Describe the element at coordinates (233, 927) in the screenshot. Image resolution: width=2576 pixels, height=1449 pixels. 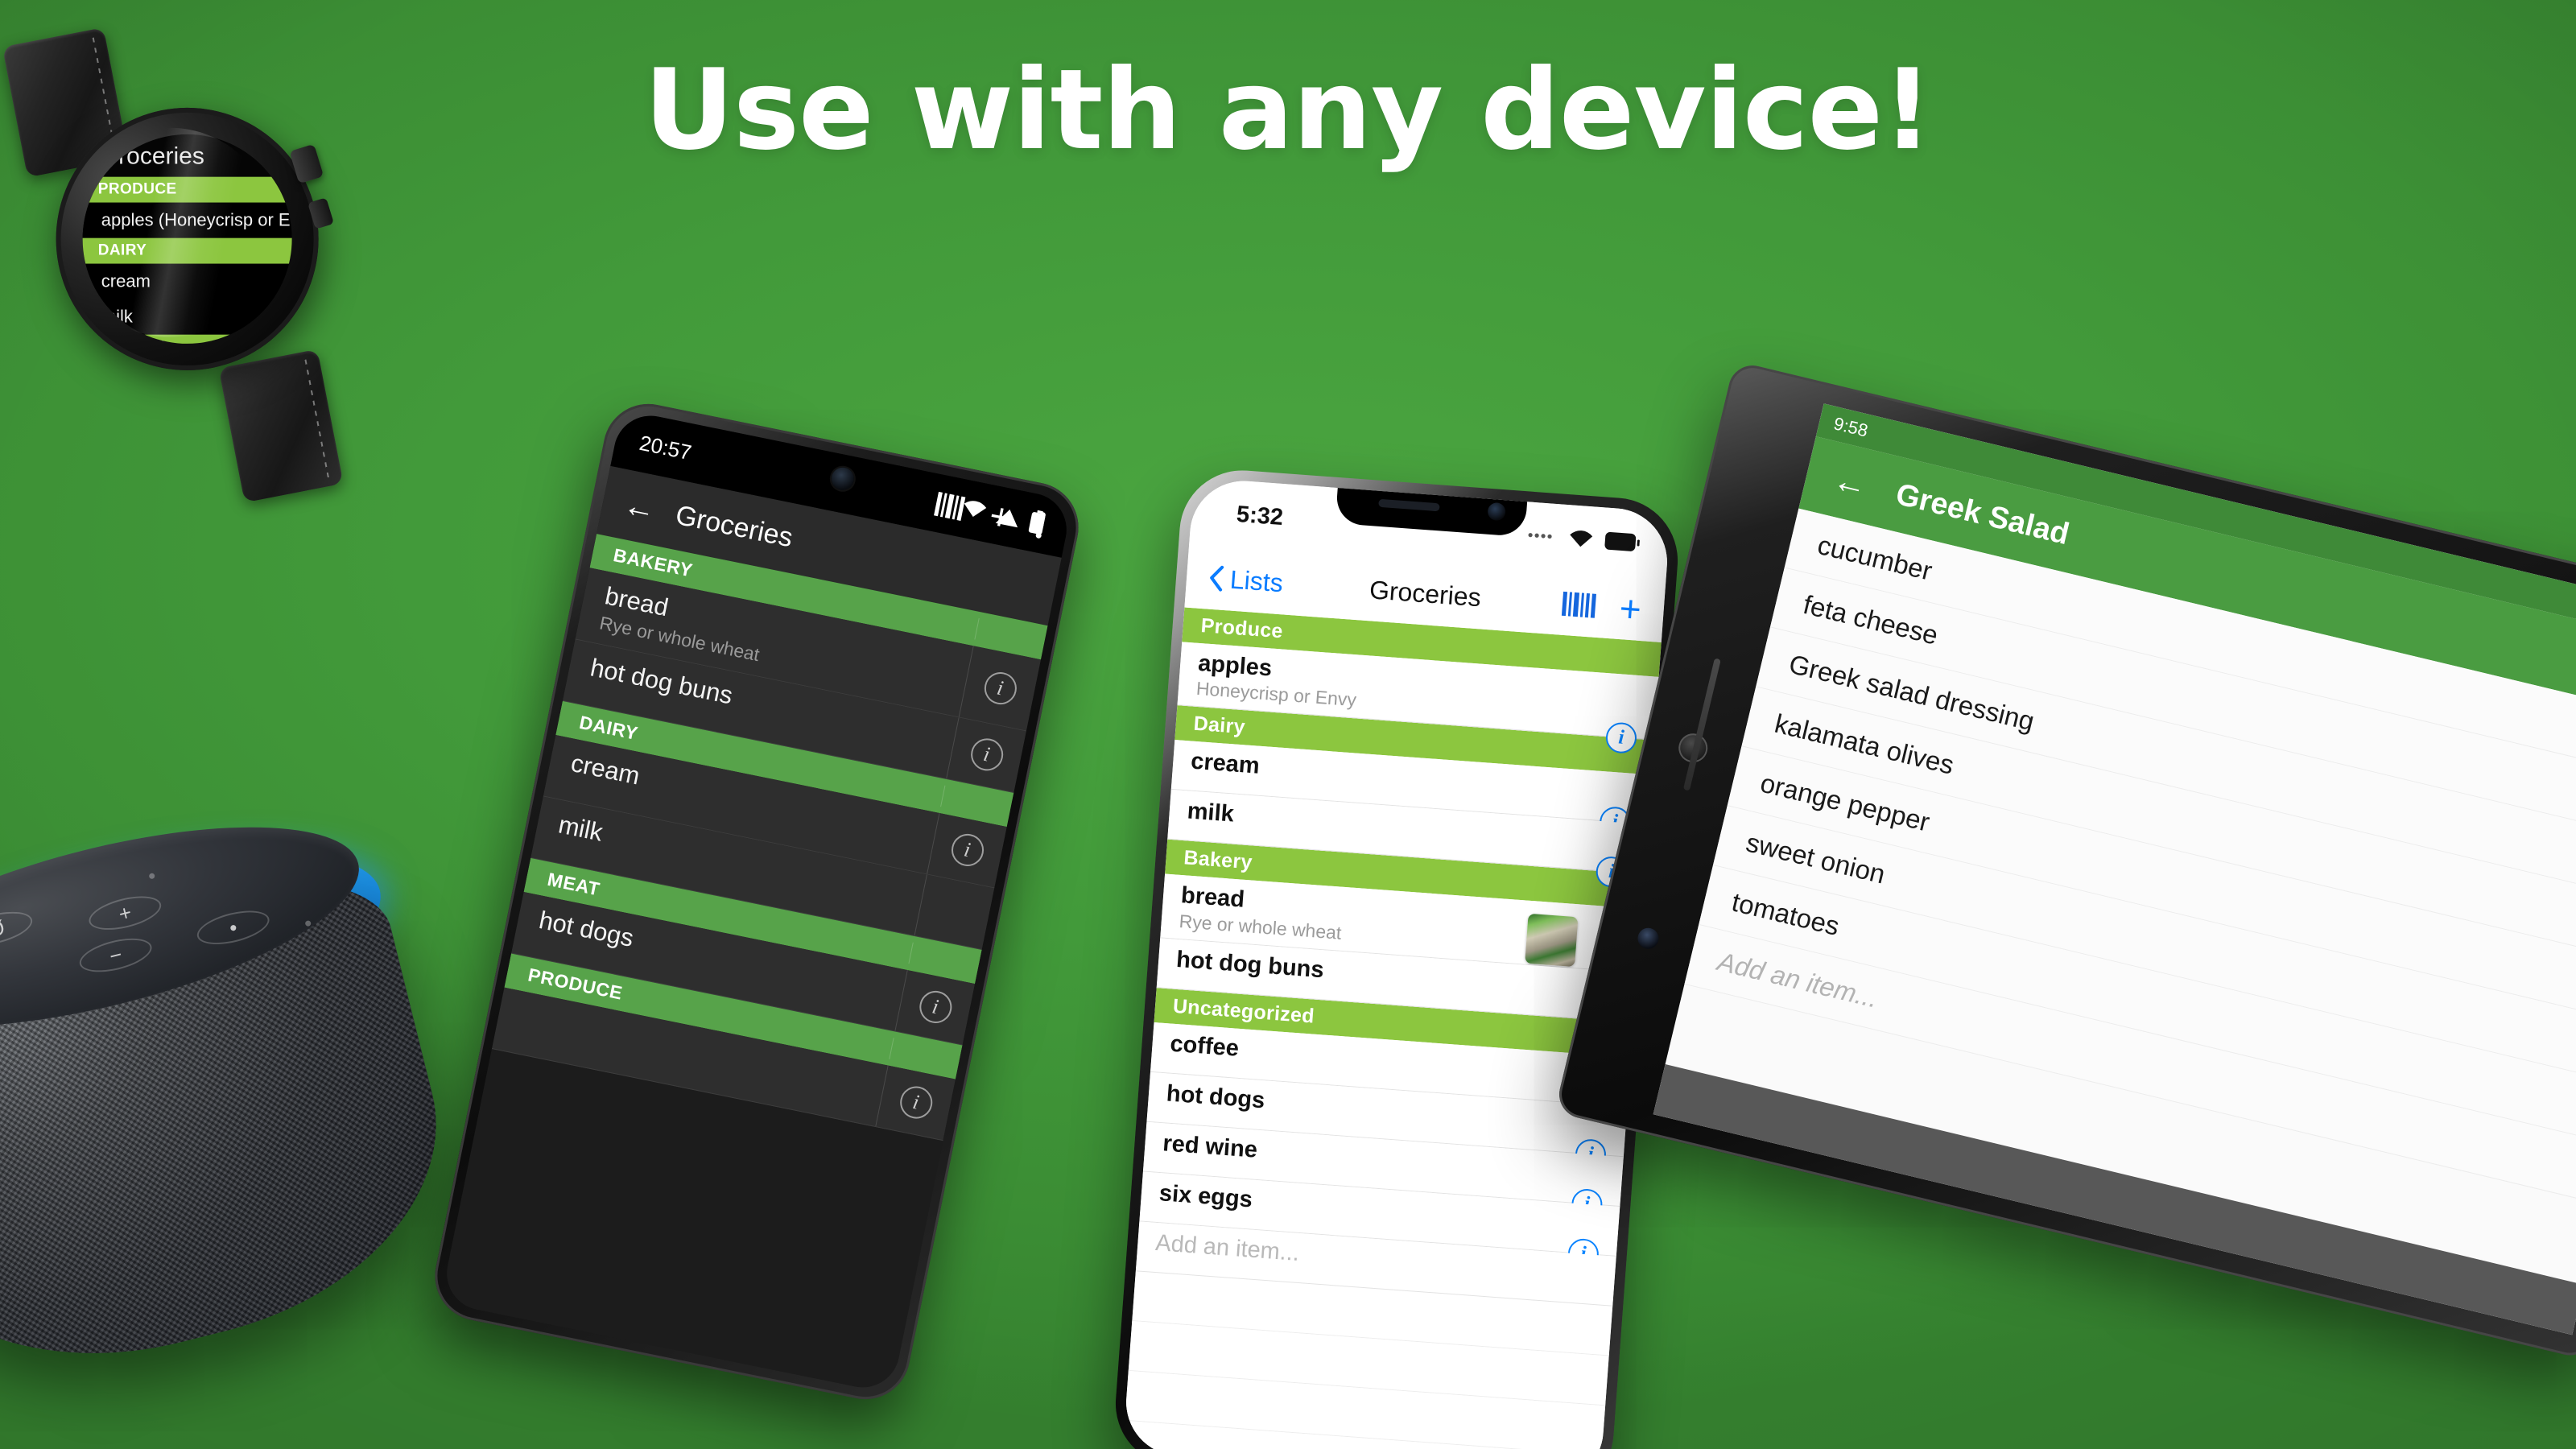
I see `action-button: •` at that location.